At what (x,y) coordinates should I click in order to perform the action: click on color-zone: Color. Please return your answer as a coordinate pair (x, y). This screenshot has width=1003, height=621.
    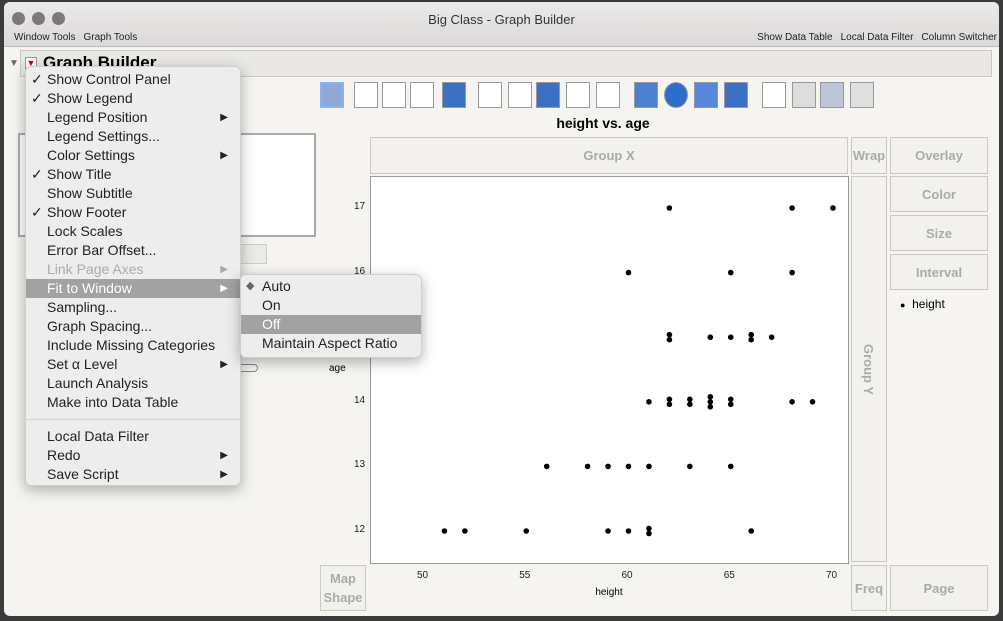
    Looking at the image, I should click on (939, 194).